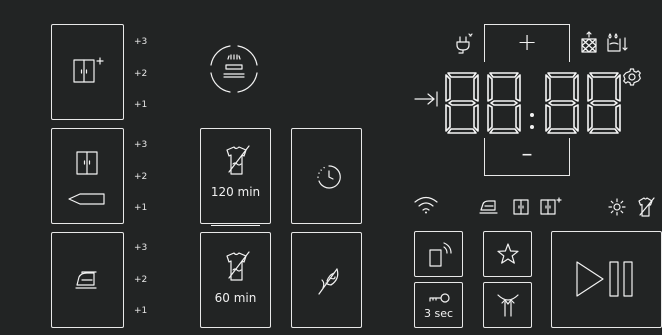 Image resolution: width=662 pixels, height=335 pixels. I want to click on minus-icon: –, so click(527, 154).